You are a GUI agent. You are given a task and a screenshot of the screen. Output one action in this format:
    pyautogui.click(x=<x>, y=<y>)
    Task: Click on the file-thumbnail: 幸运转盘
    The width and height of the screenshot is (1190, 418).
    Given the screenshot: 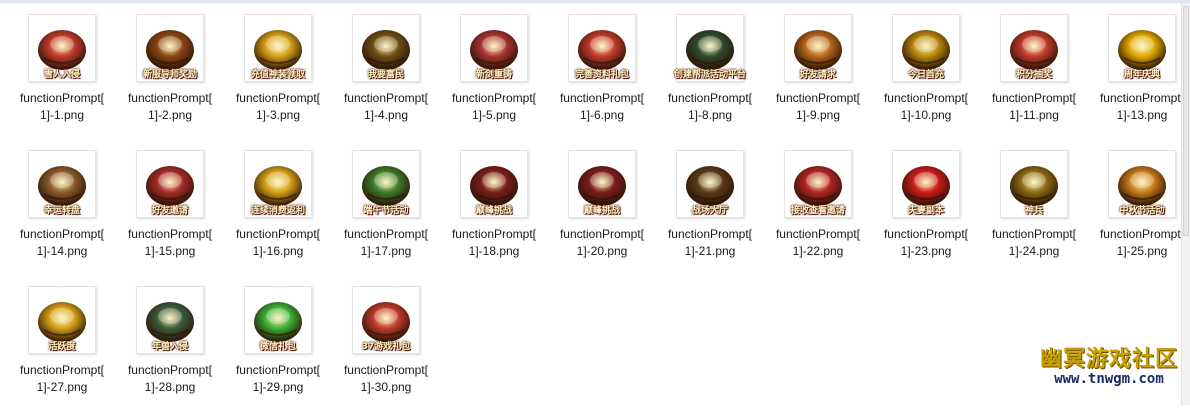 What is the action you would take?
    pyautogui.click(x=62, y=184)
    